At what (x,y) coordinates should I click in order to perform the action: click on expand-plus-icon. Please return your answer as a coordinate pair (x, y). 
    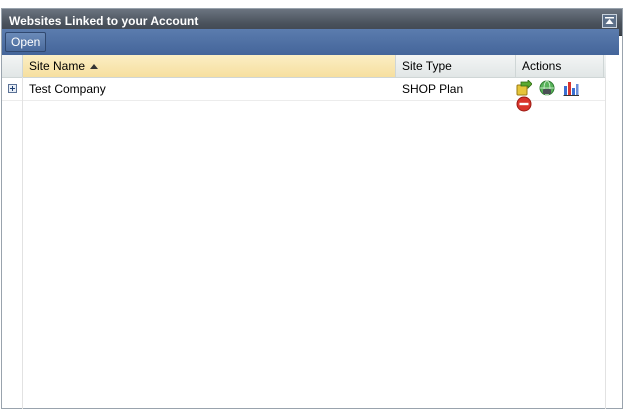
    Looking at the image, I should click on (12, 88).